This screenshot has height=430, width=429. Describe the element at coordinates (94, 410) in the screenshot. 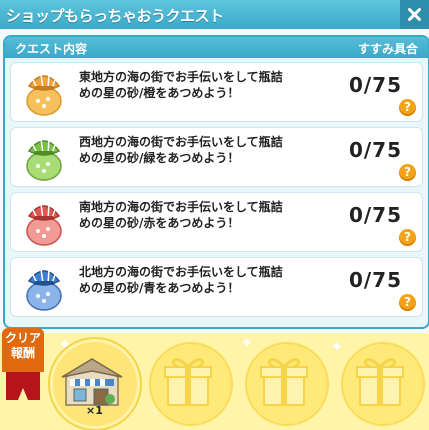

I see `reward-quantity: ×1` at that location.